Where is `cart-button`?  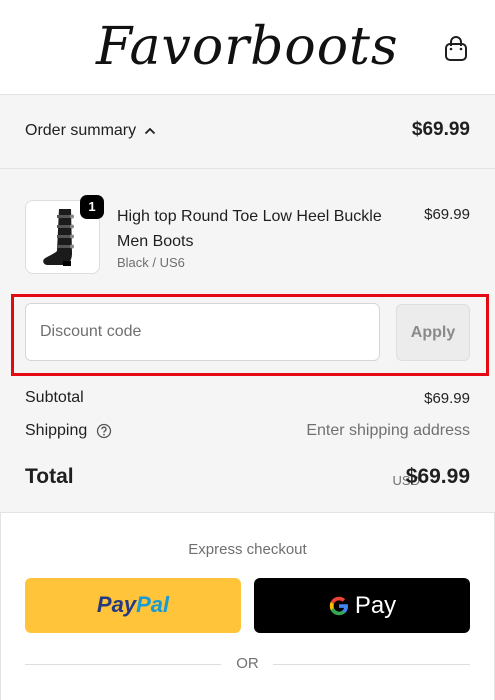
cart-button is located at coordinates (456, 49).